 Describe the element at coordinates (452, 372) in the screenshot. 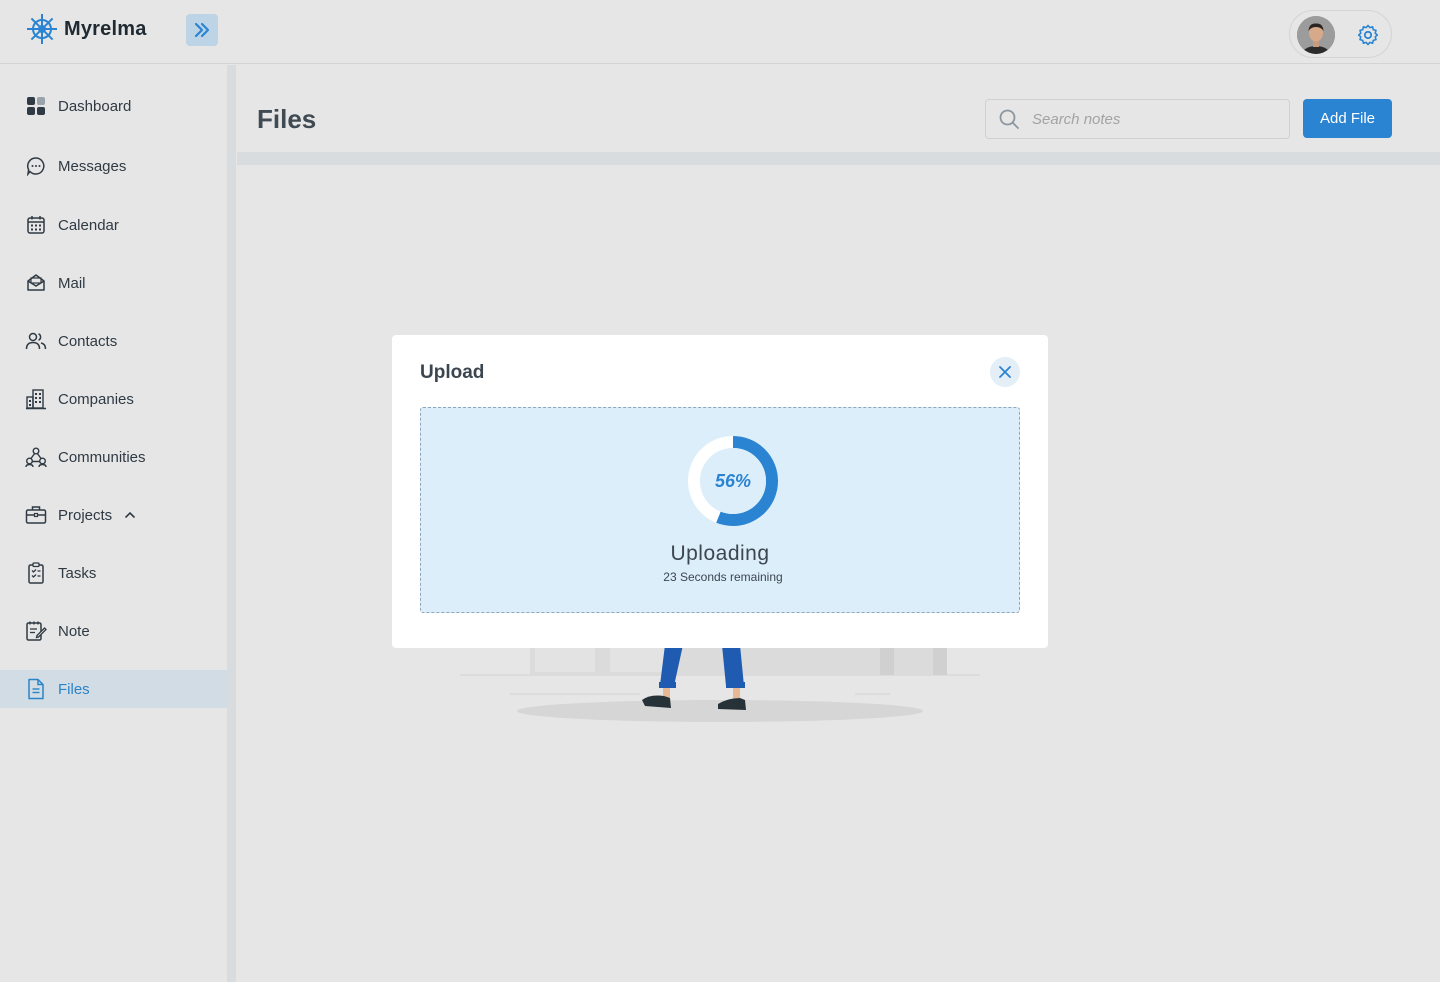

I see `modal-title: Upload` at that location.